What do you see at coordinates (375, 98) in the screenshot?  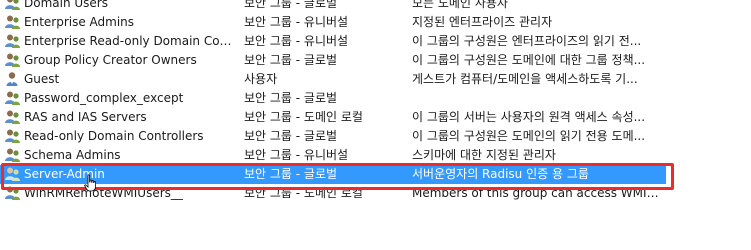 I see `list-item-password-complex-except: Password_complex_except 보안 그룹 - 글로벌` at bounding box center [375, 98].